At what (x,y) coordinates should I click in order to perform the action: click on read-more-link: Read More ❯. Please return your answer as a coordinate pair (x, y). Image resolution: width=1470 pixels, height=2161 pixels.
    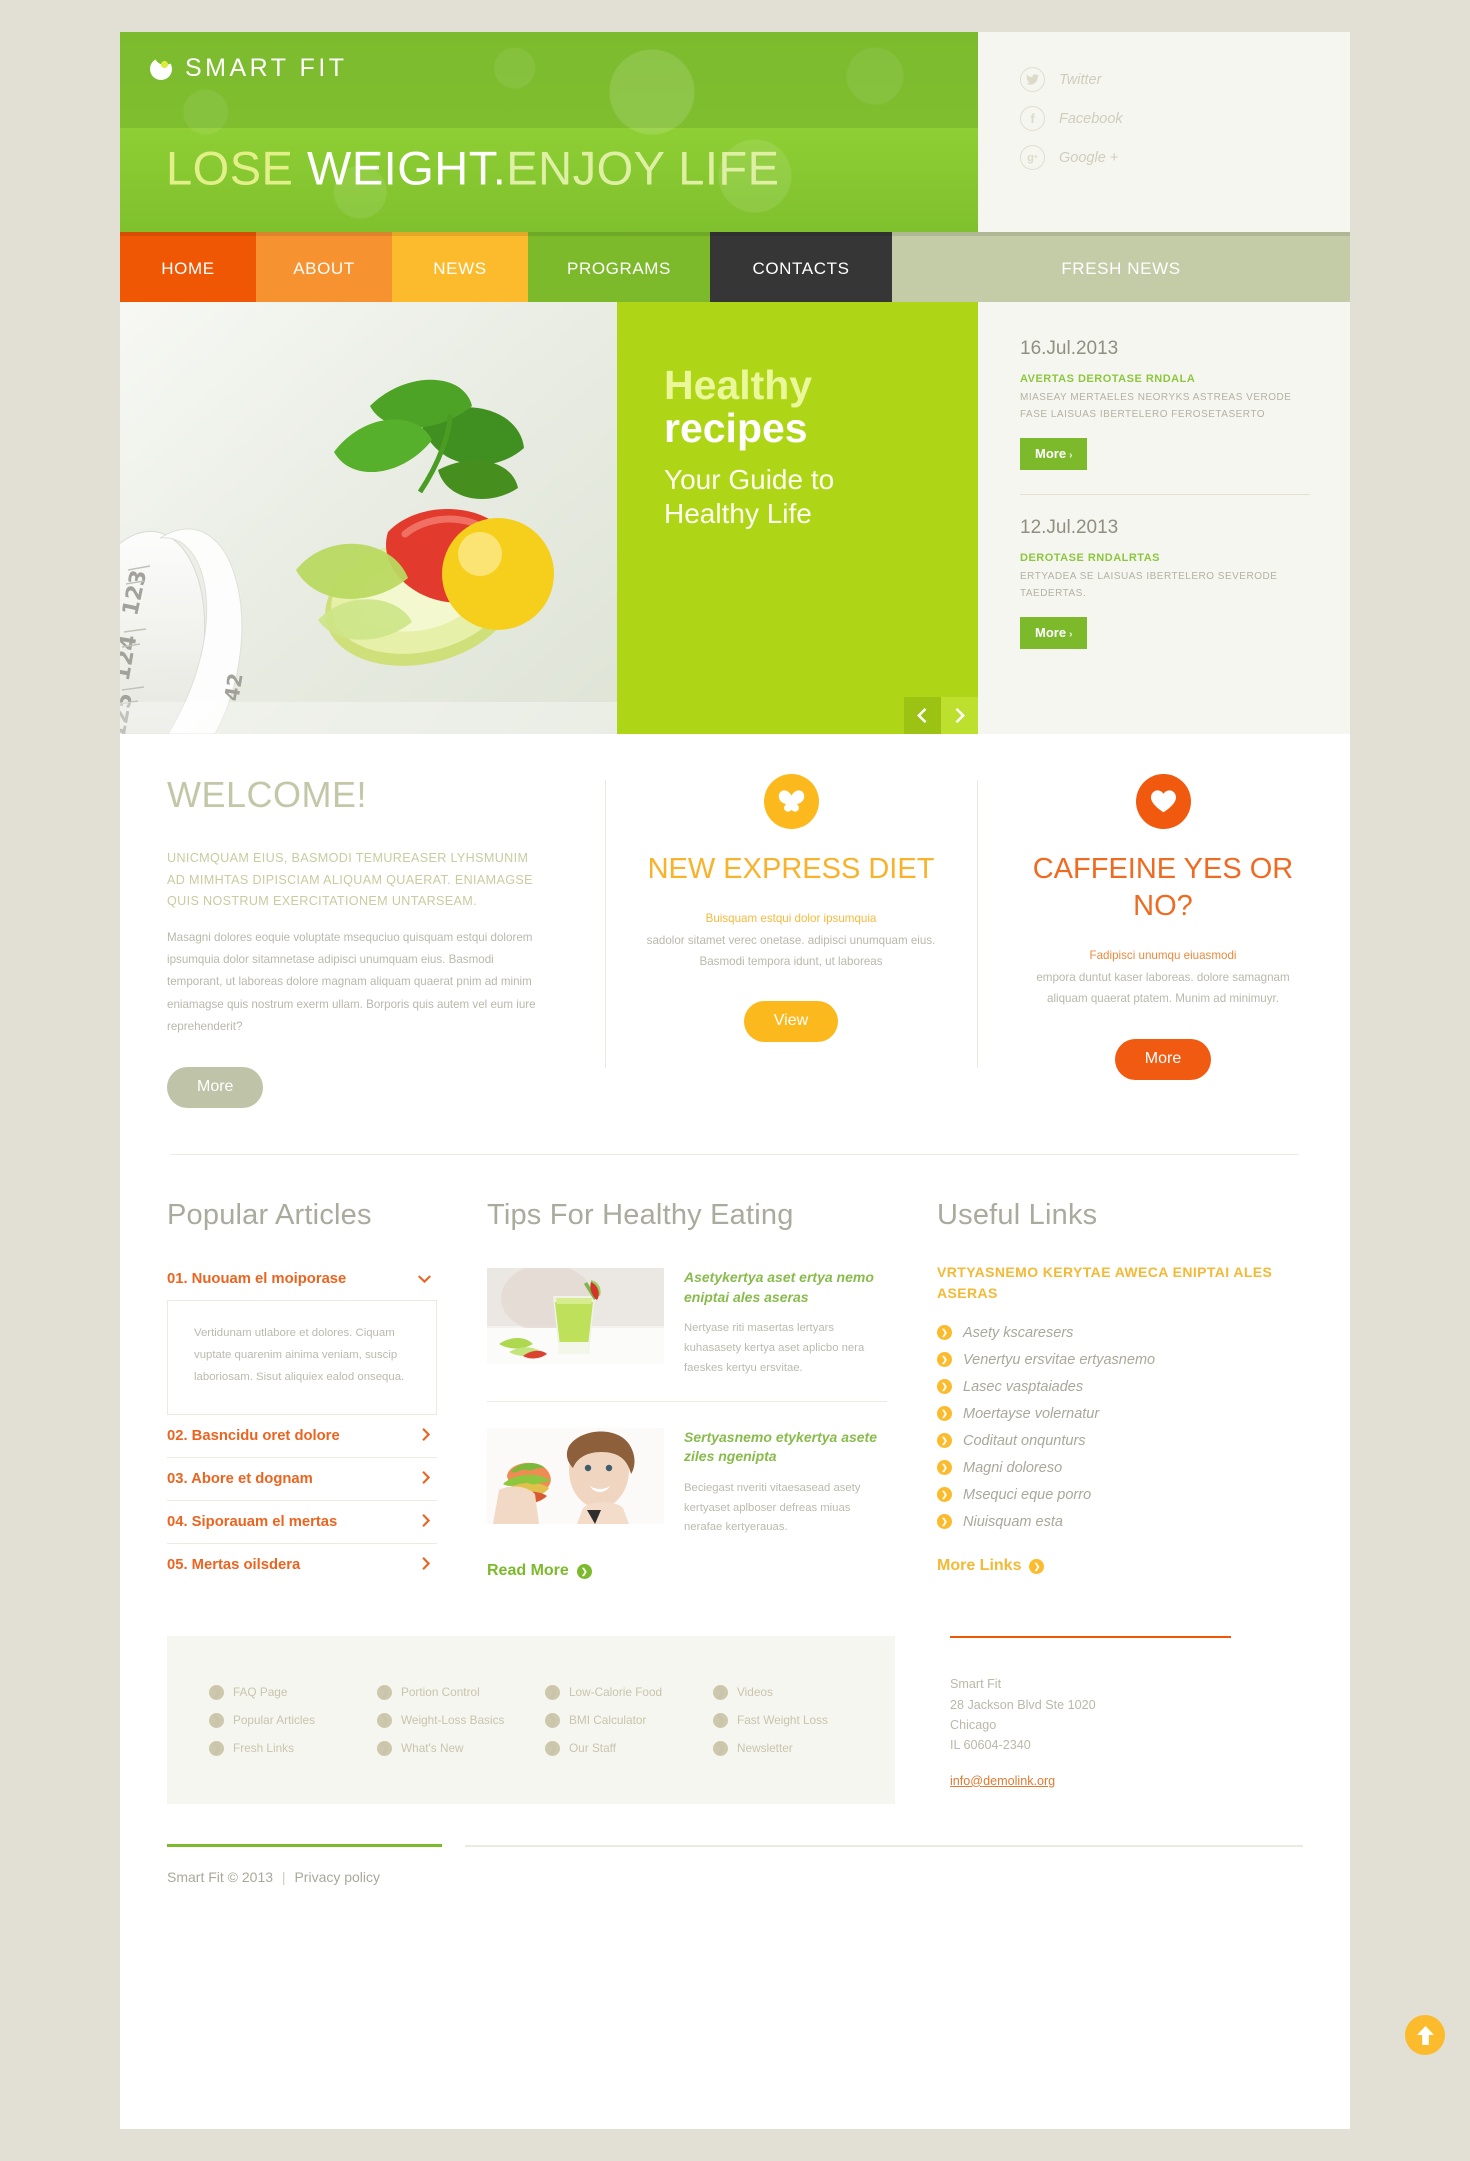
    Looking at the image, I should click on (687, 1571).